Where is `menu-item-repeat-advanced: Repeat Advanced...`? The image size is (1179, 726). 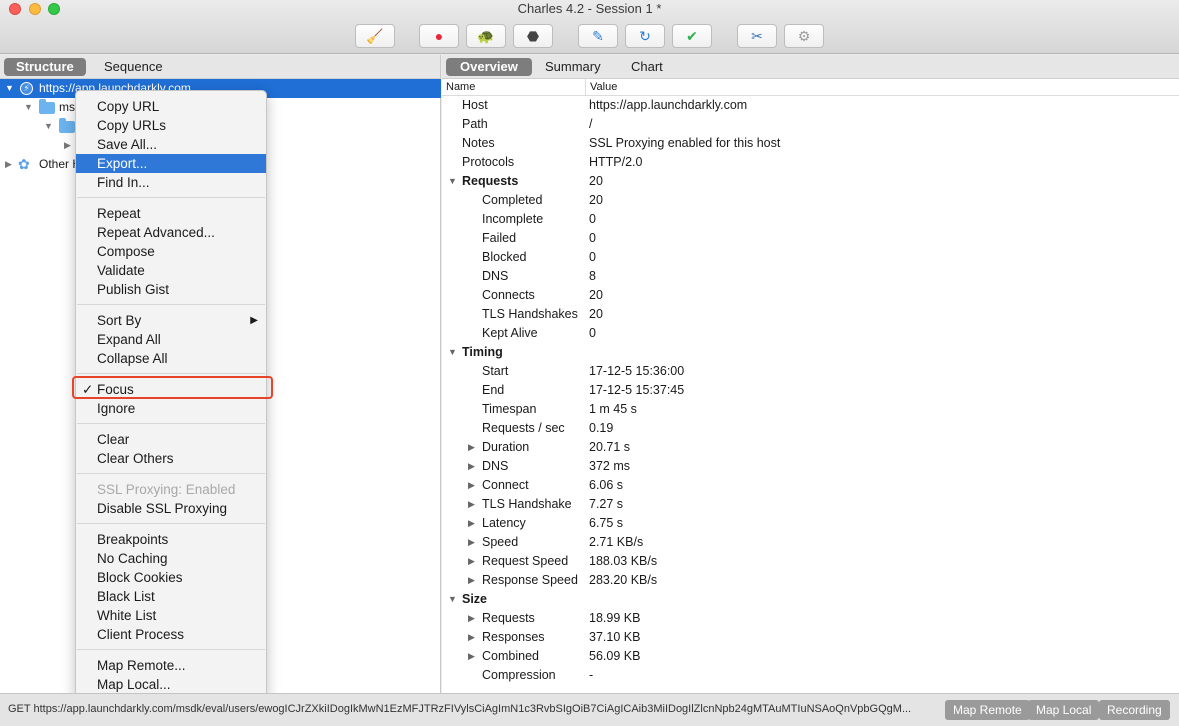 menu-item-repeat-advanced: Repeat Advanced... is located at coordinates (171, 232).